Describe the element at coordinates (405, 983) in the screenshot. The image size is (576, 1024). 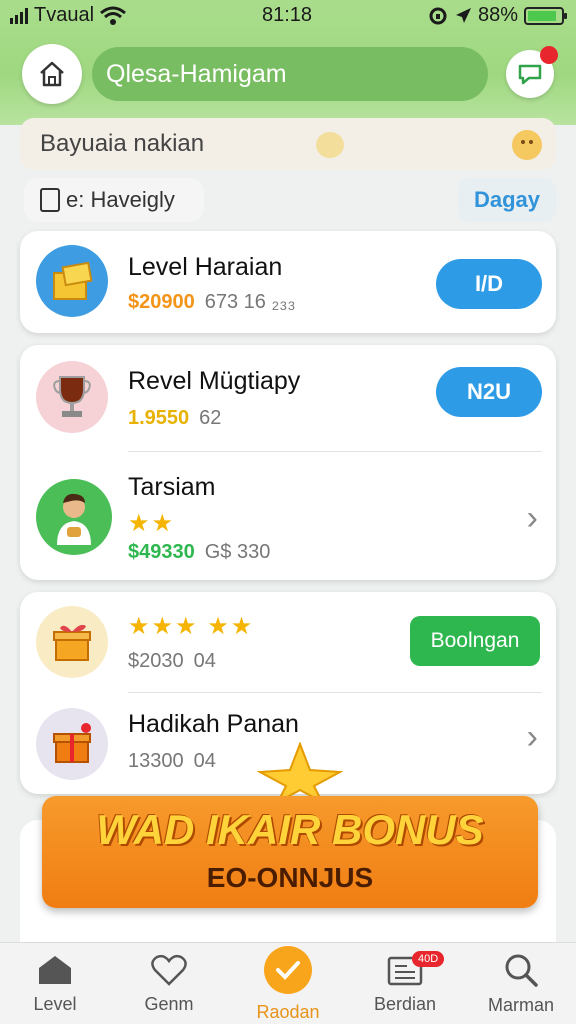
I see `tab-berdian: 40D Berdian` at that location.